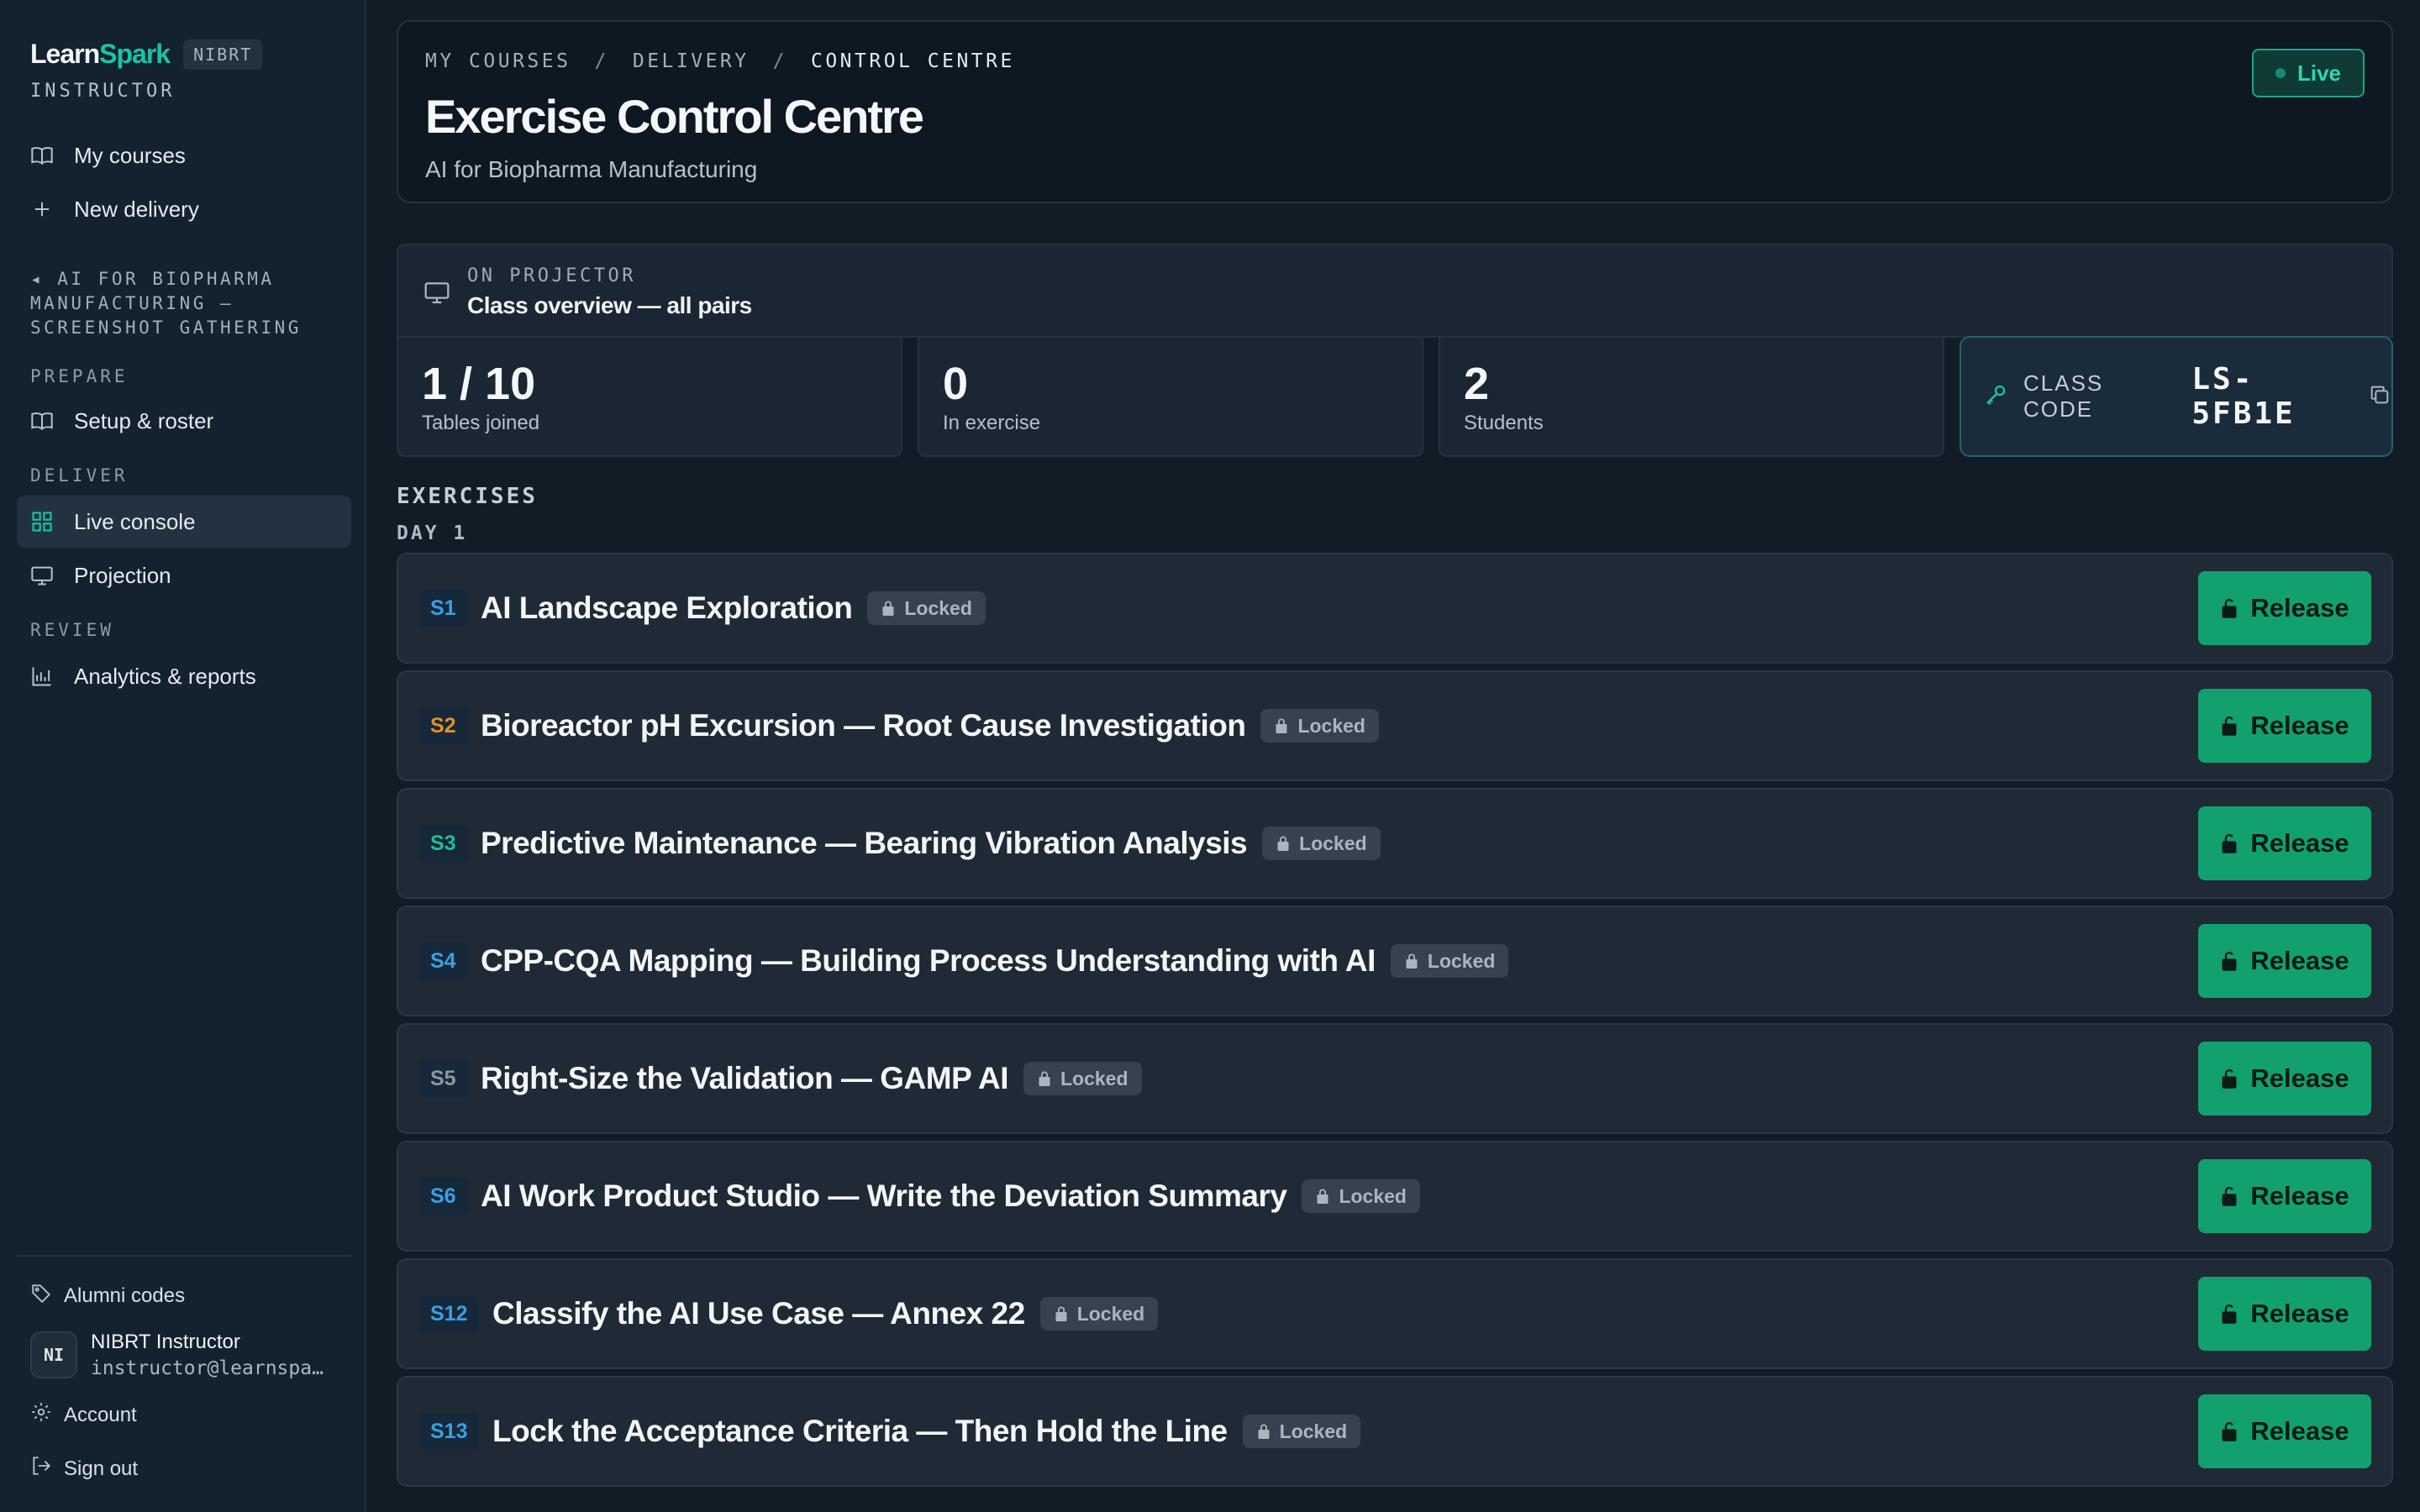  Describe the element at coordinates (2380, 397) in the screenshot. I see `copy-icon` at that location.